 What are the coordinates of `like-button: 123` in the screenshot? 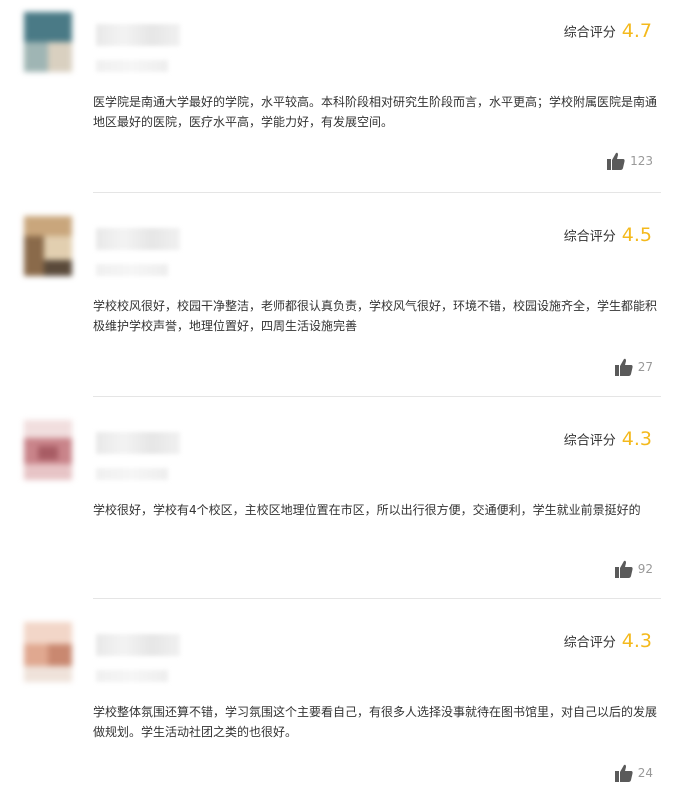 It's located at (629, 160).